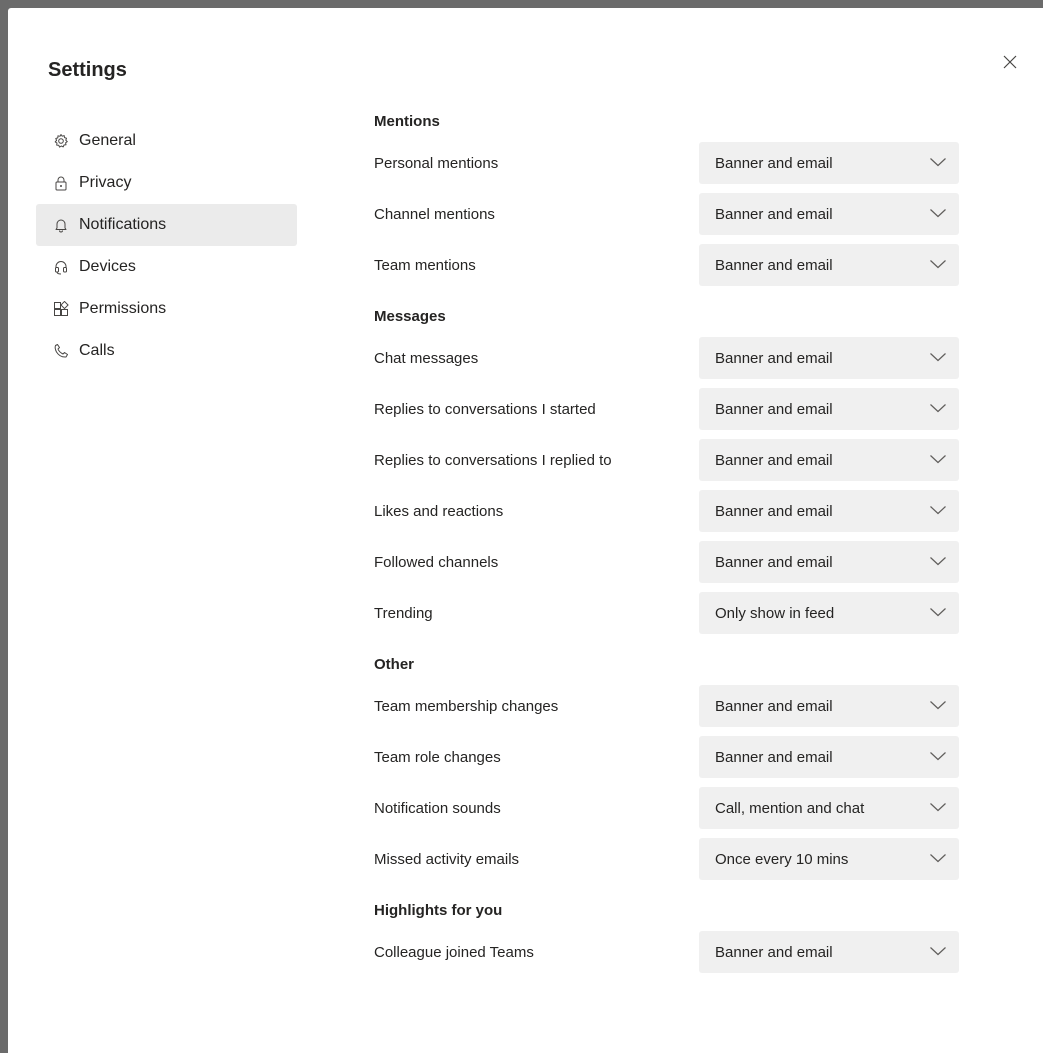  I want to click on close-button, so click(1010, 62).